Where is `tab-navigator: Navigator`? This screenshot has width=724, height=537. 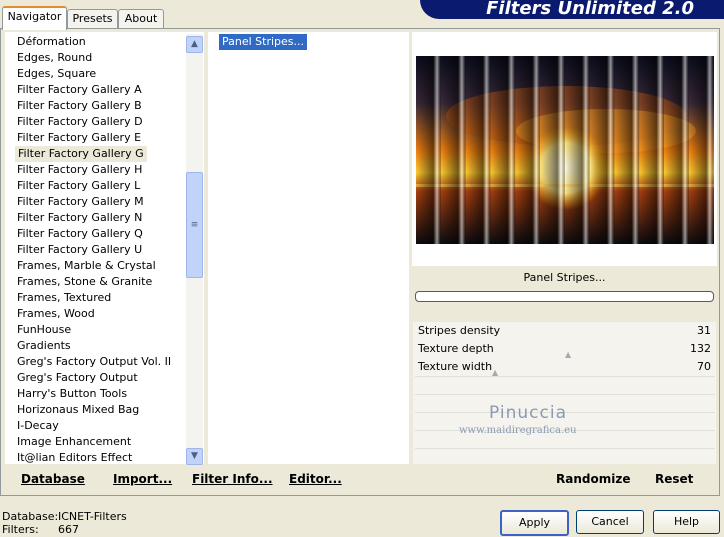
tab-navigator: Navigator is located at coordinates (34, 18).